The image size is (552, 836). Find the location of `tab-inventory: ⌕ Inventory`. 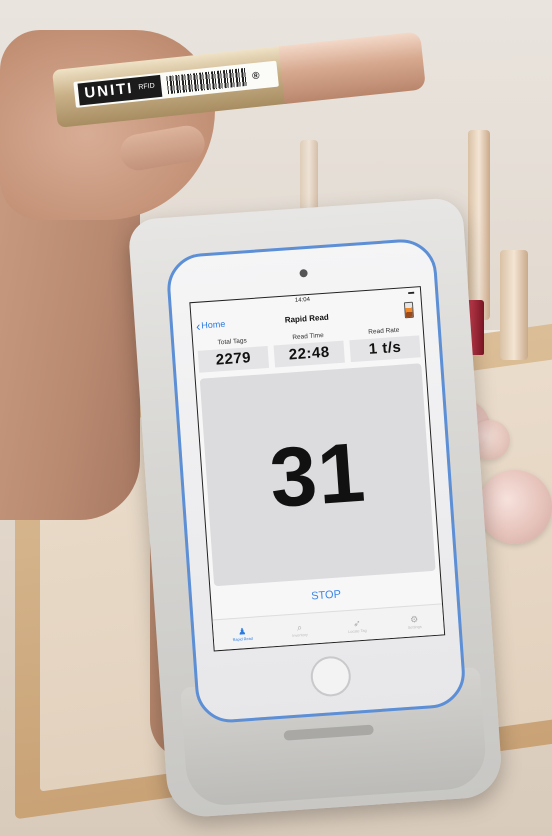

tab-inventory: ⌕ Inventory is located at coordinates (299, 630).